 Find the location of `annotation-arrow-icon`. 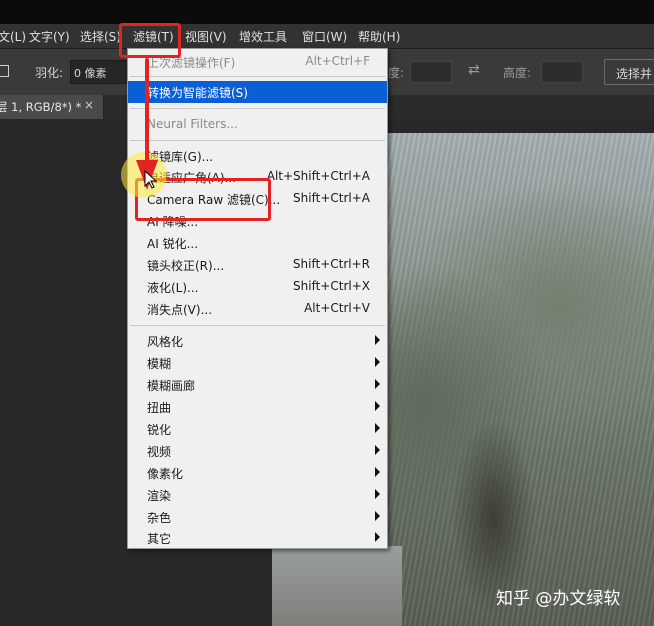

annotation-arrow-icon is located at coordinates (147, 124).